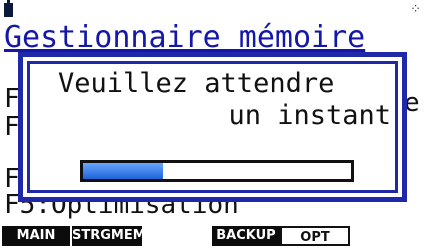 The image size is (429, 248). Describe the element at coordinates (315, 236) in the screenshot. I see `softkey-opt: OPT` at that location.